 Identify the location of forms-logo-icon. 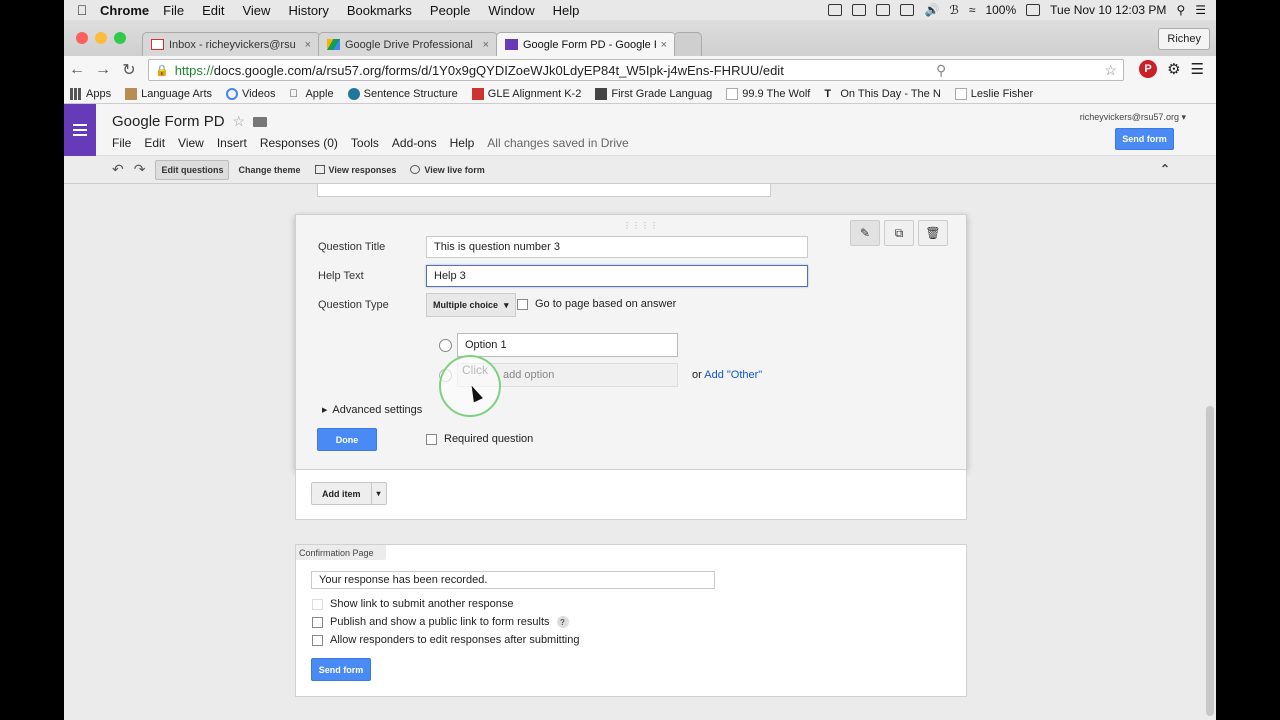
(80, 130).